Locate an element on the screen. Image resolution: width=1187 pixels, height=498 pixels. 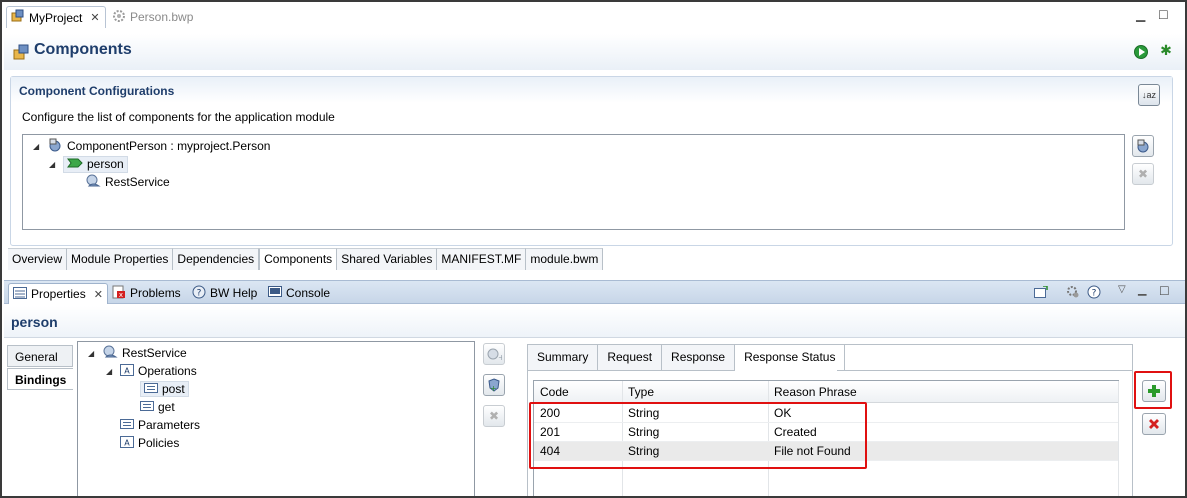
add-binding-button: + is located at coordinates (494, 354).